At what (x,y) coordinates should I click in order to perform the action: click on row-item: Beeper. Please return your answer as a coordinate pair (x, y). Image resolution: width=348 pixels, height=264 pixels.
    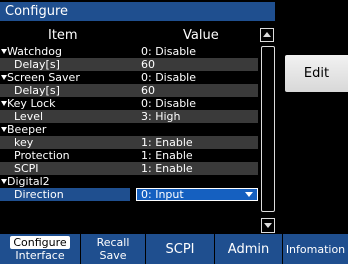
    Looking at the image, I should click on (65, 129).